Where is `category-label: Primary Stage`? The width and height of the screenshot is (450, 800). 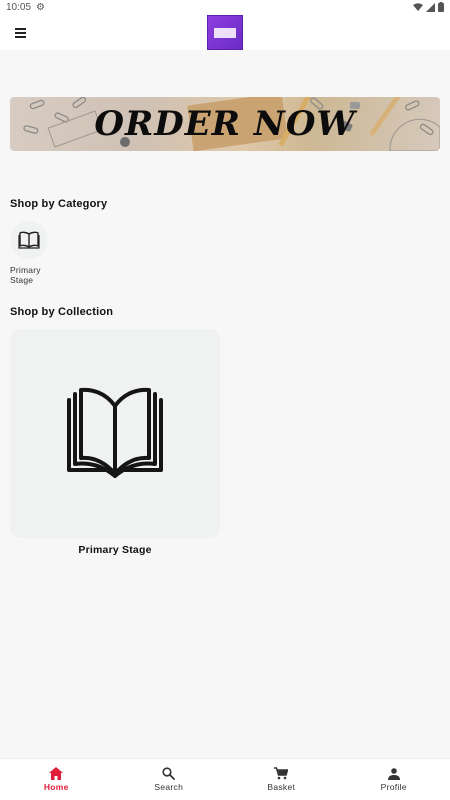
category-label: Primary Stage is located at coordinates (25, 275).